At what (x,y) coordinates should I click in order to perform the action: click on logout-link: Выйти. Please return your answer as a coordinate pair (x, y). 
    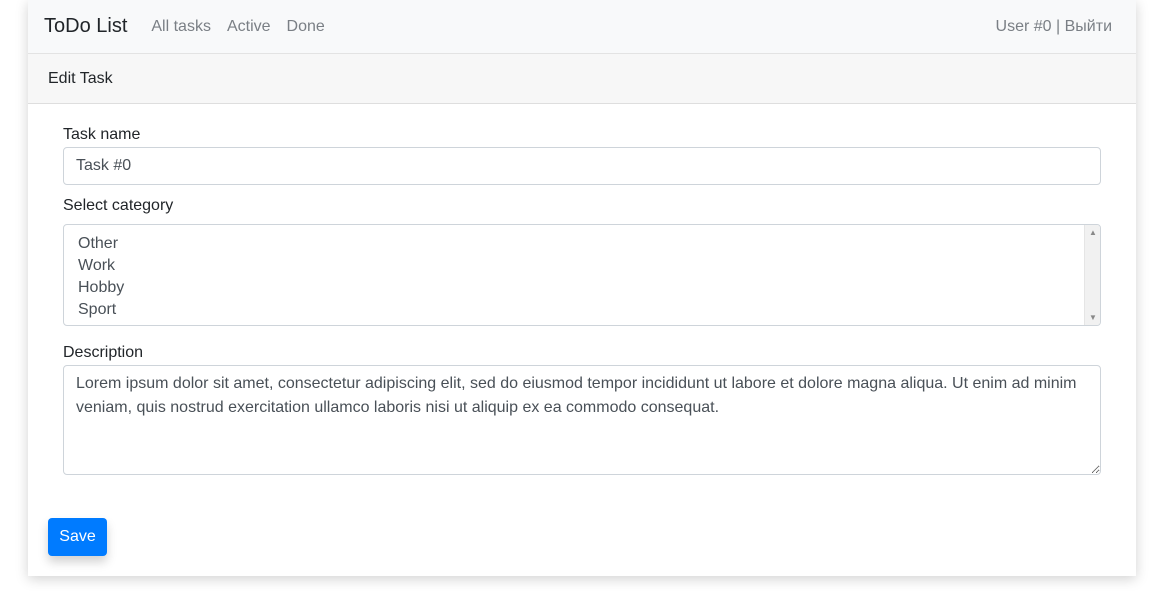
    Looking at the image, I should click on (1088, 26).